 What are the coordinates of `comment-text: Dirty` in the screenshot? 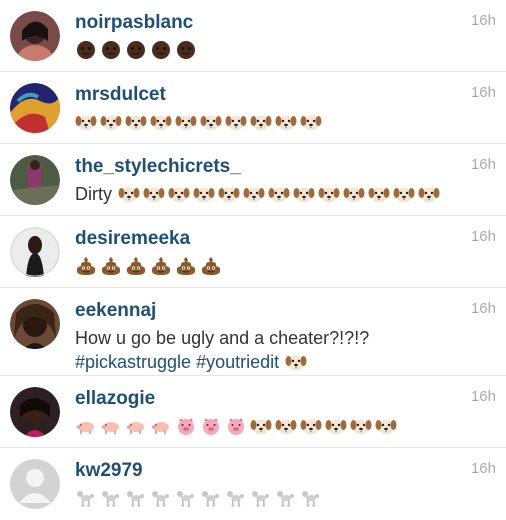 It's located at (257, 194).